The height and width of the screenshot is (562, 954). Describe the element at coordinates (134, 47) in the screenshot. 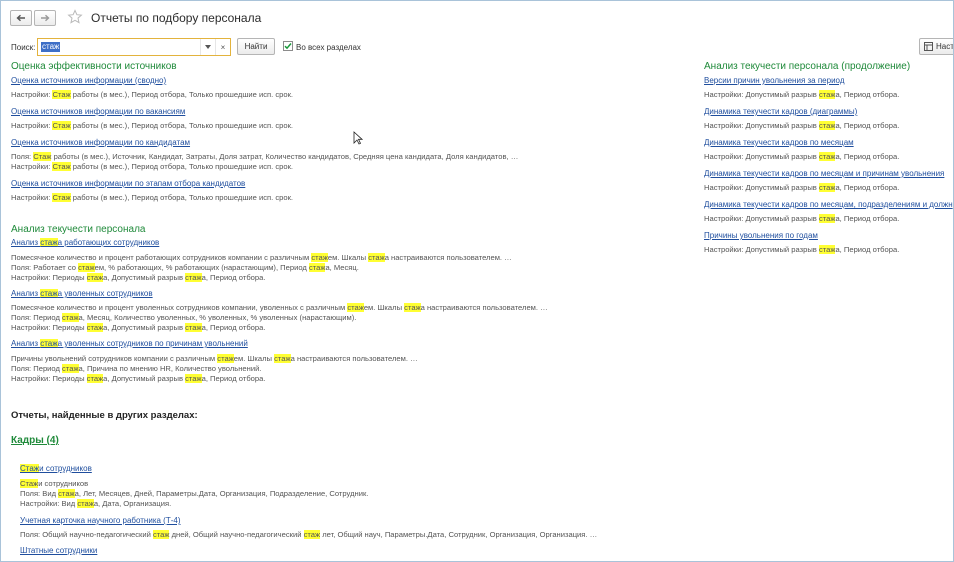

I see `search-input: стаж ×` at that location.